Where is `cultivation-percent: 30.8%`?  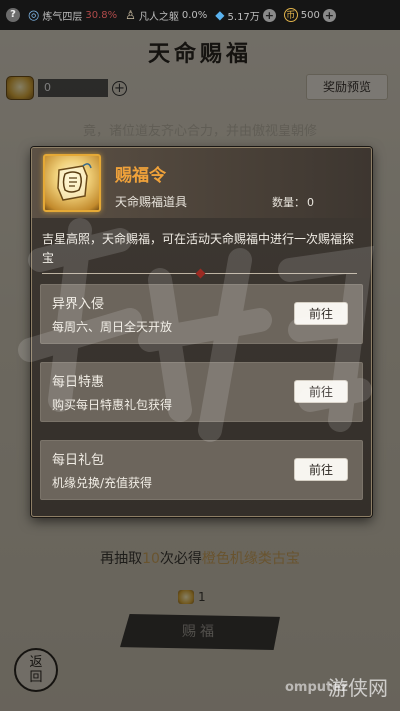
cultivation-percent: 30.8% is located at coordinates (101, 15).